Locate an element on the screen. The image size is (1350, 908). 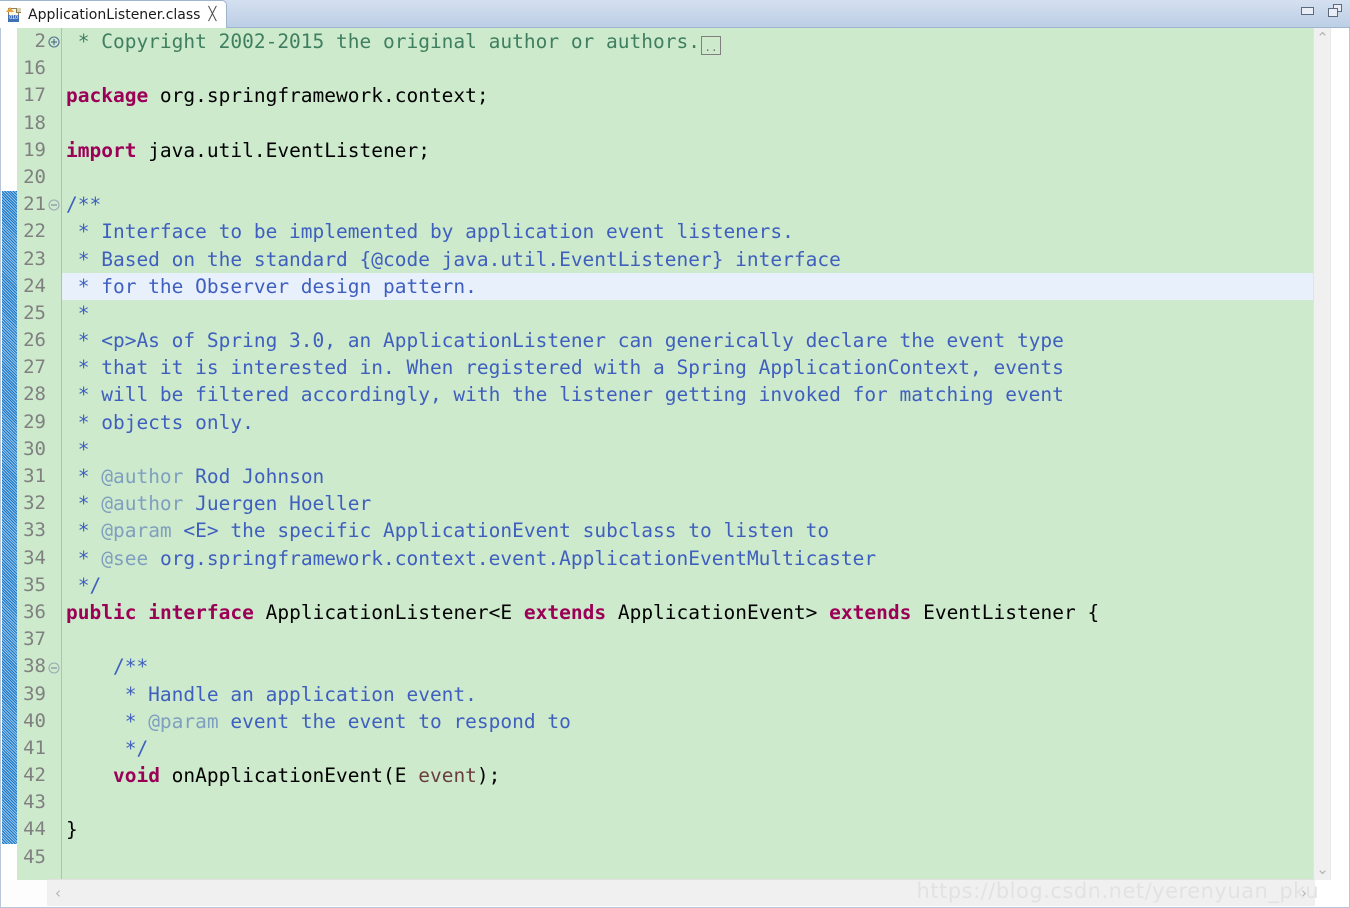
line-number: 27 is located at coordinates (34, 367).